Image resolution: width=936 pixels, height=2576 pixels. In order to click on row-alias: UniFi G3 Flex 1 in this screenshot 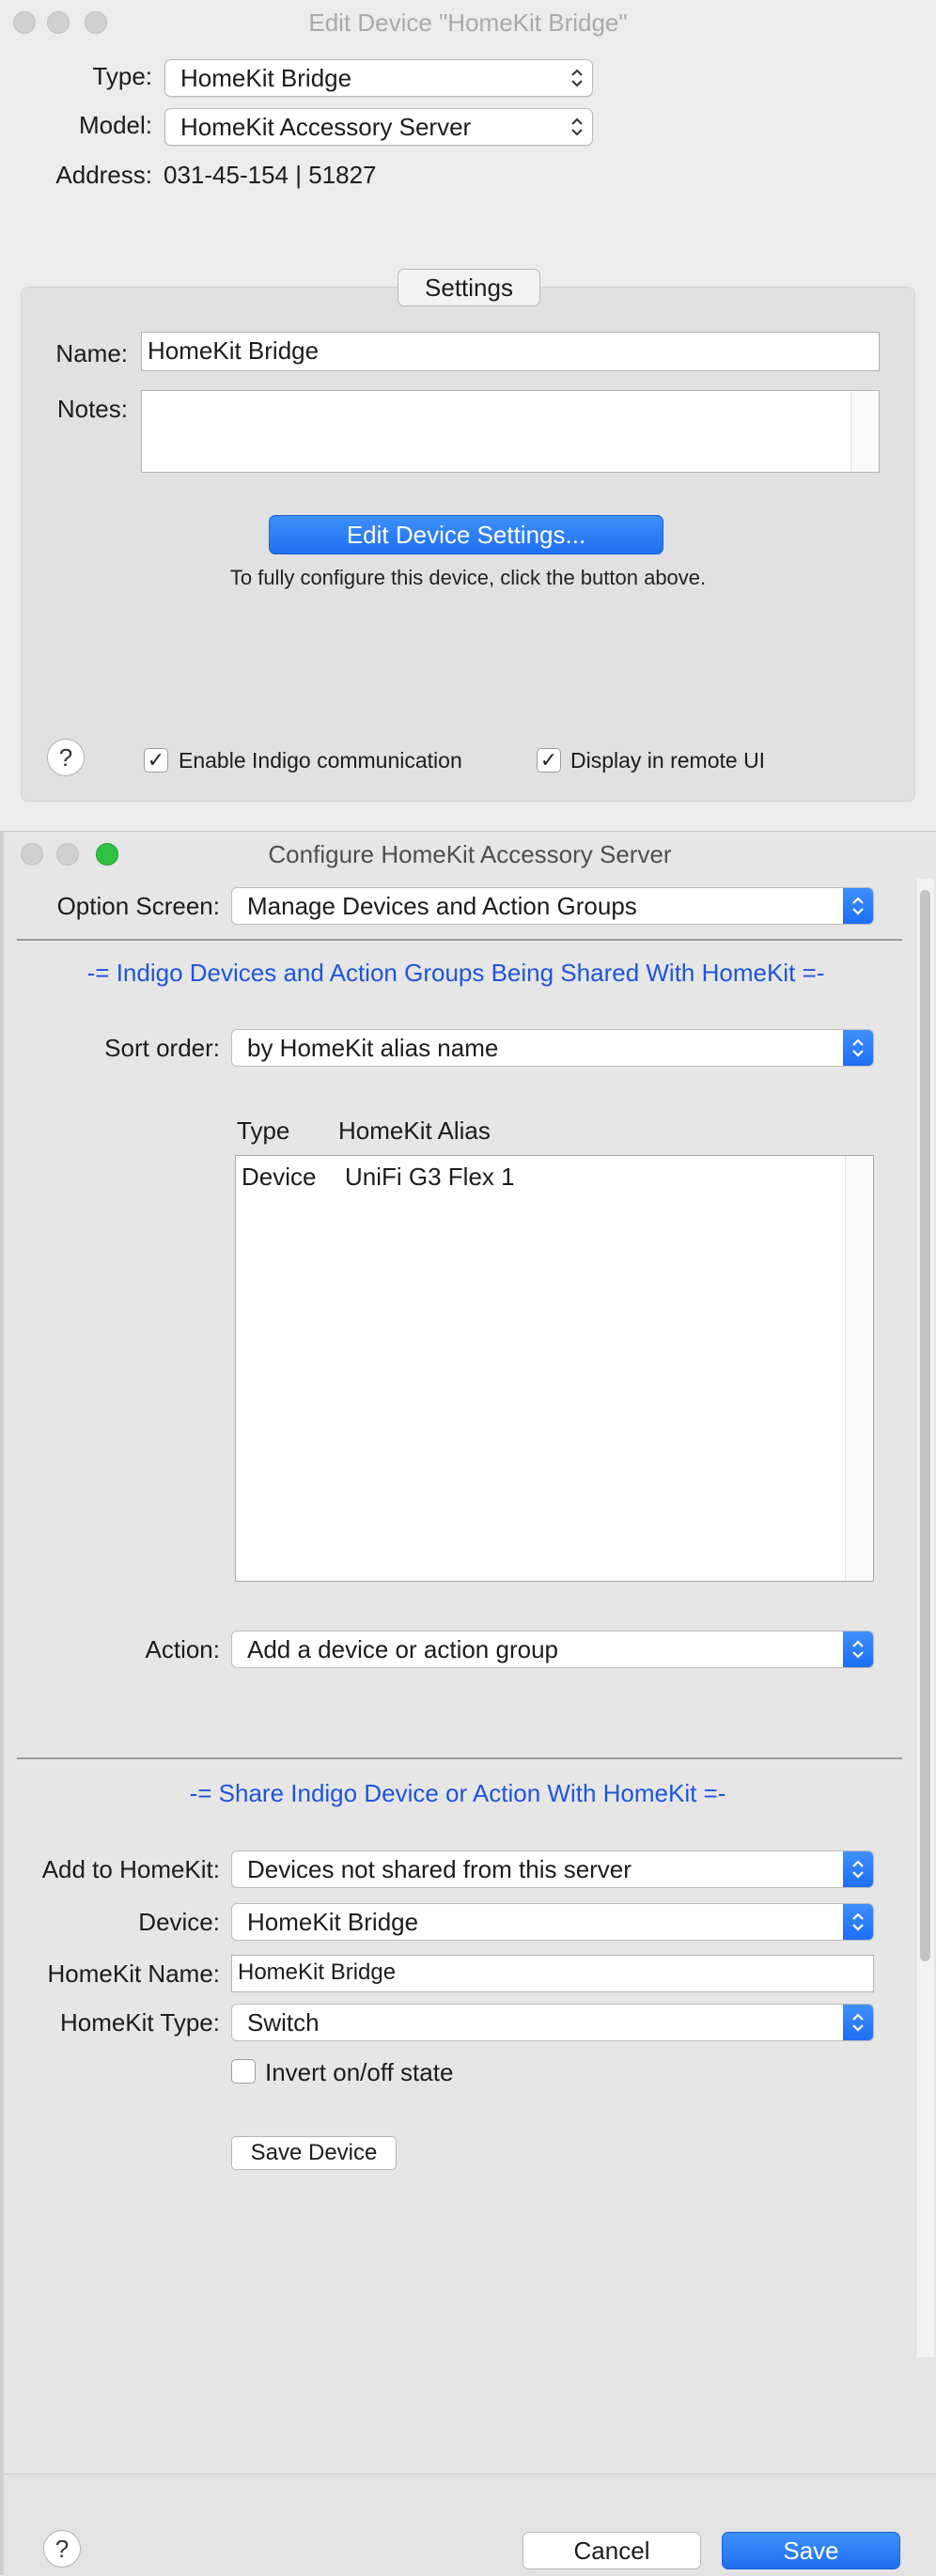, I will do `click(430, 1177)`.